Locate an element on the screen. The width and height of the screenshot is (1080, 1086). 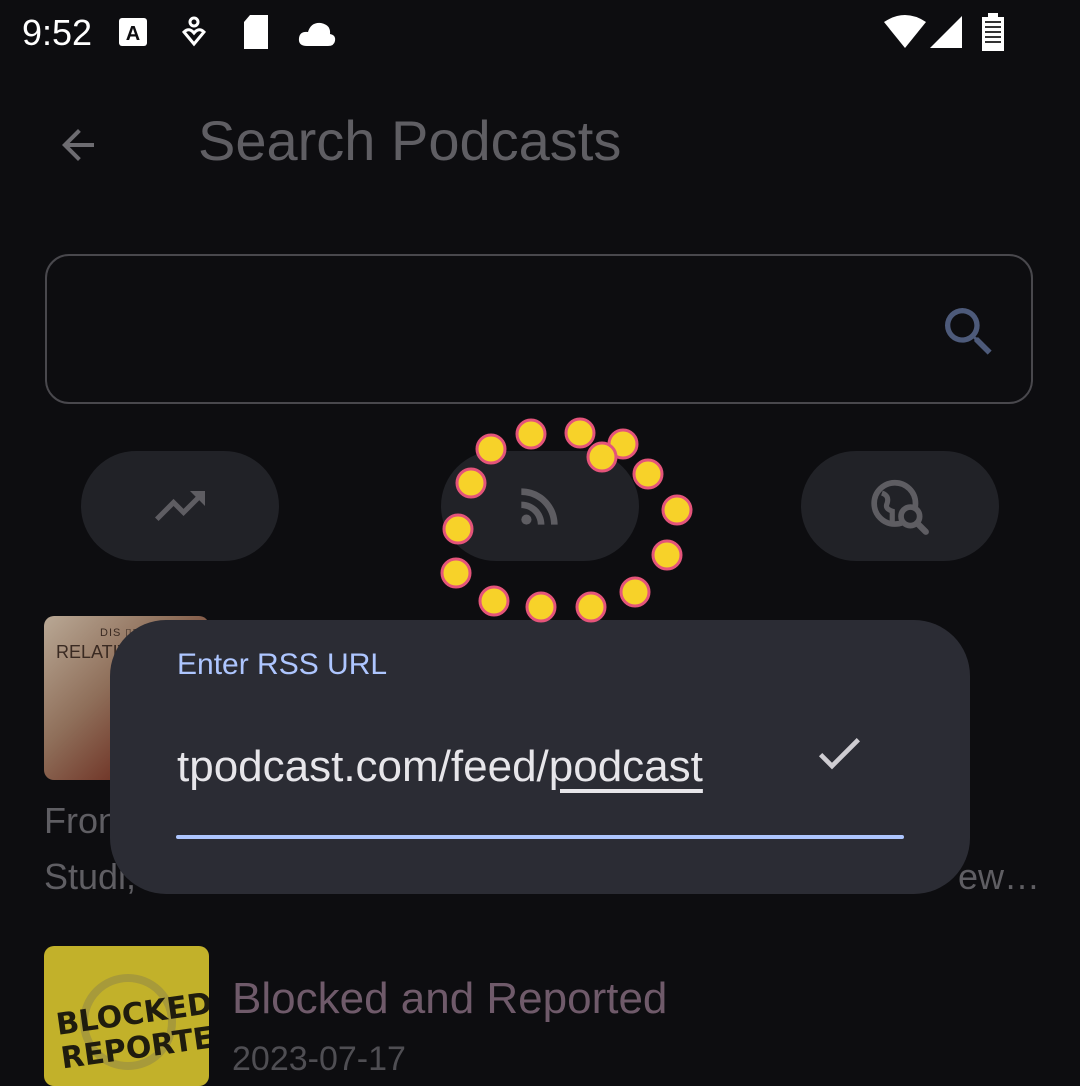
check-icon is located at coordinates (839, 754).